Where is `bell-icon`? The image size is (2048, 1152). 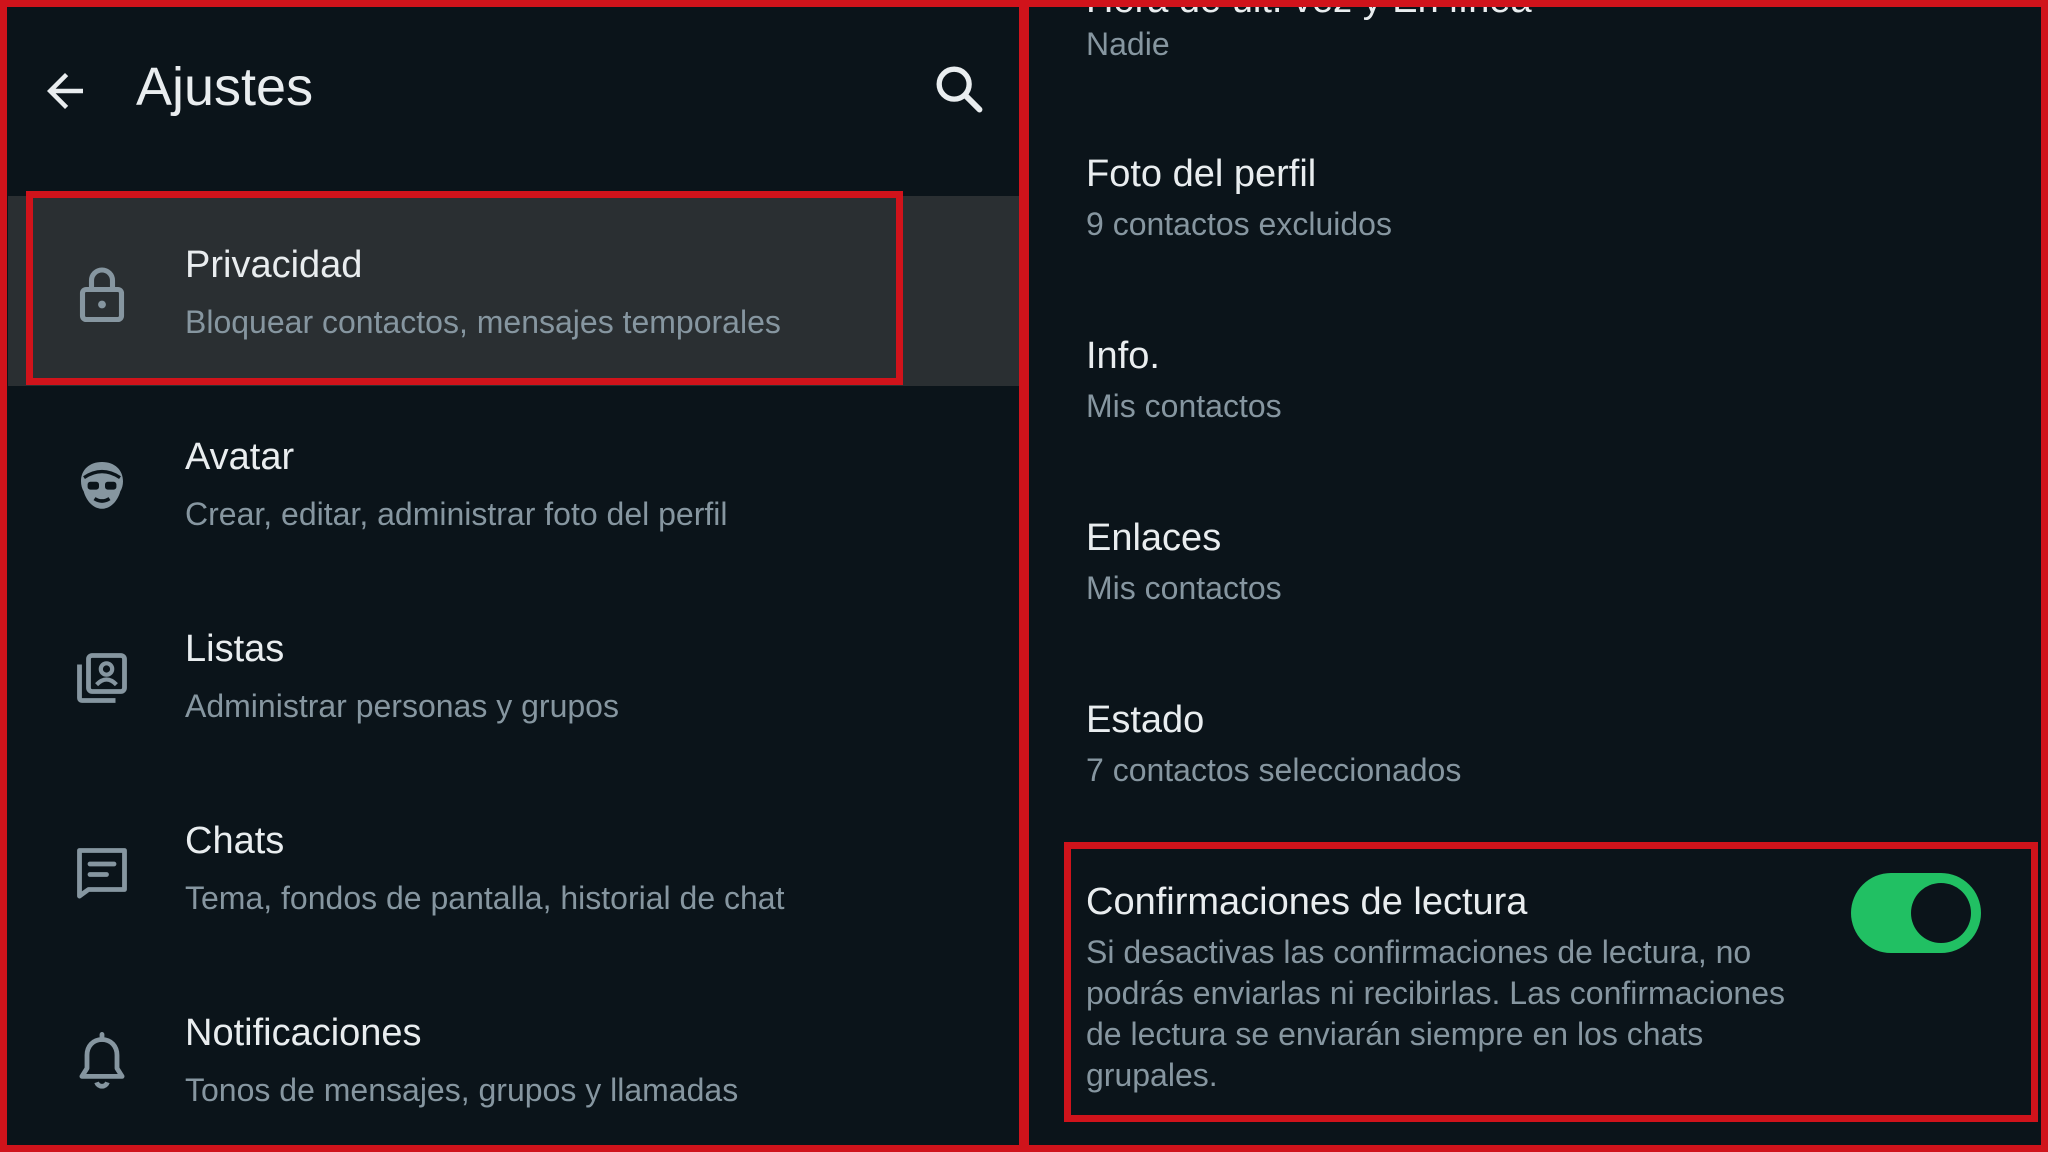 bell-icon is located at coordinates (102, 1060).